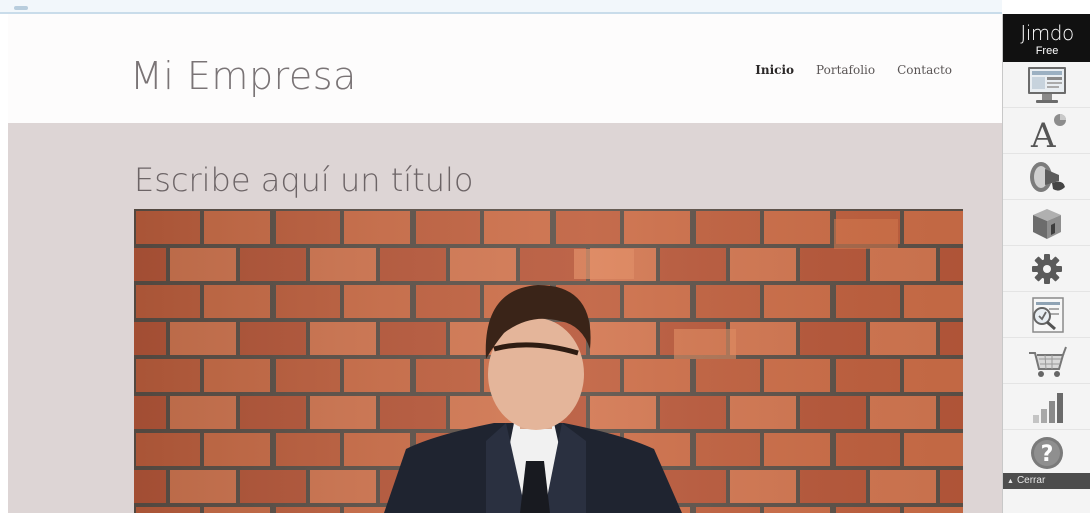 The image size is (1090, 513). I want to click on layout-button, so click(1046, 85).